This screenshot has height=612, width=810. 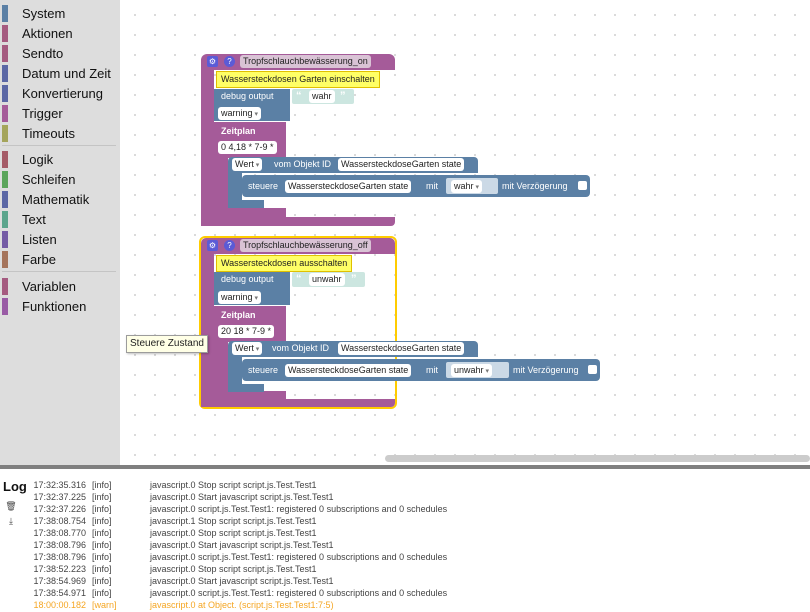 What do you see at coordinates (354, 279) in the screenshot?
I see `quote-close-icon: ”` at bounding box center [354, 279].